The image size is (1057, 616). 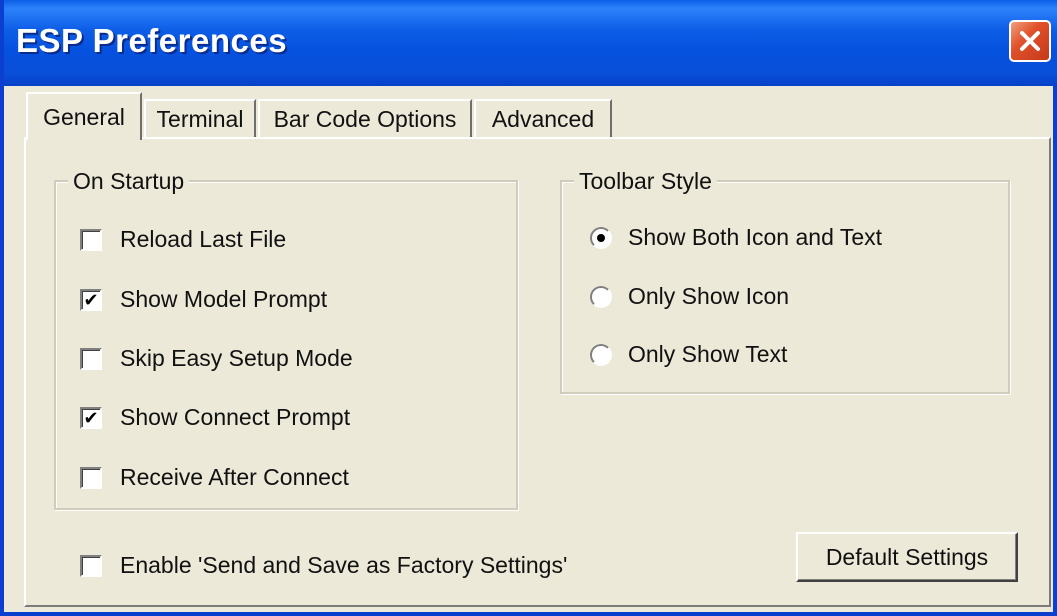 I want to click on tab-bar-code-options: Bar Code Options, so click(x=365, y=118).